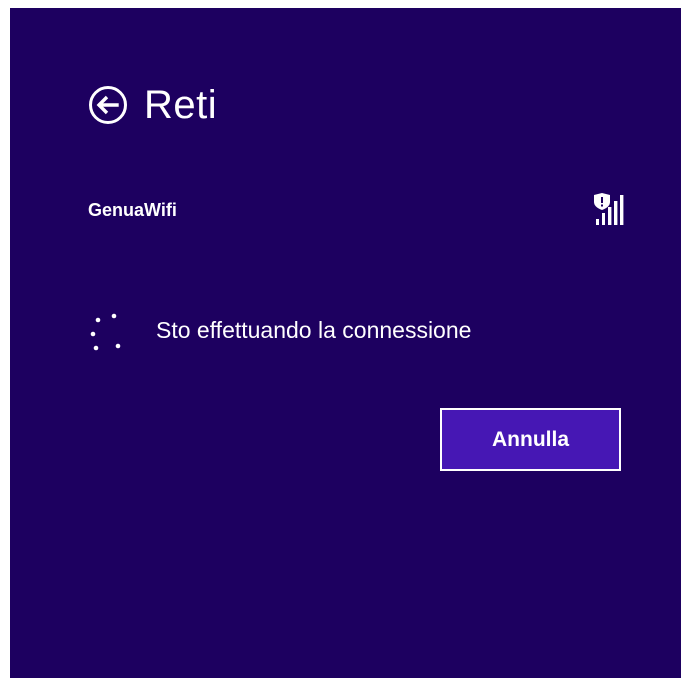  Describe the element at coordinates (356, 210) in the screenshot. I see `network-item: GenuaWifi` at that location.